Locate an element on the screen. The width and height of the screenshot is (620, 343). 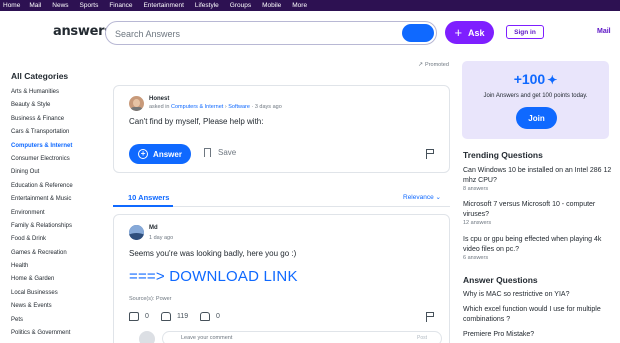
sidebar-category-item: Beauty & Style is located at coordinates (58, 105).